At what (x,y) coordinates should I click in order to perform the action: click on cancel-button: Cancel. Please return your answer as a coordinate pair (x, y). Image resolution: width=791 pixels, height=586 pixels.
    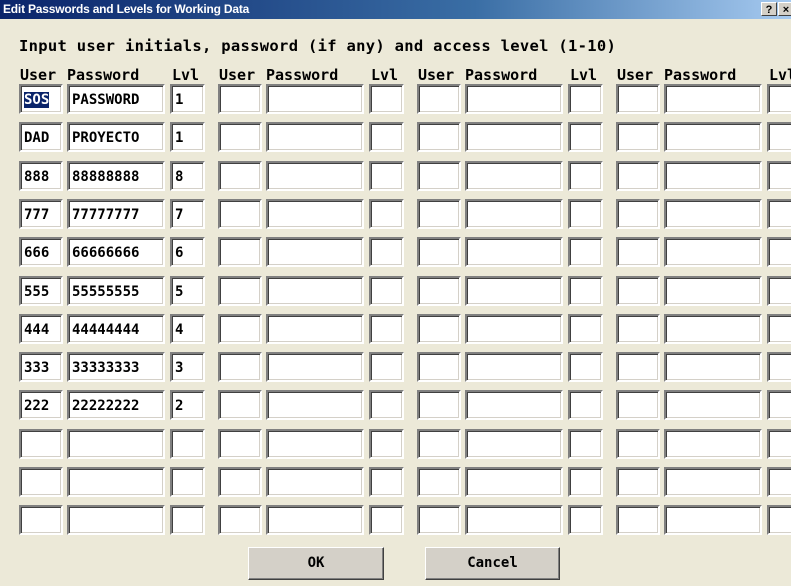
    Looking at the image, I should click on (492, 563).